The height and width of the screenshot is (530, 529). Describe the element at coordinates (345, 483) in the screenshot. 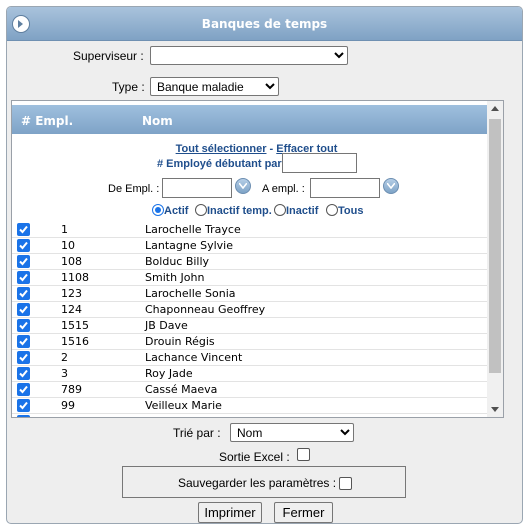

I see `save-params-checkbox` at that location.